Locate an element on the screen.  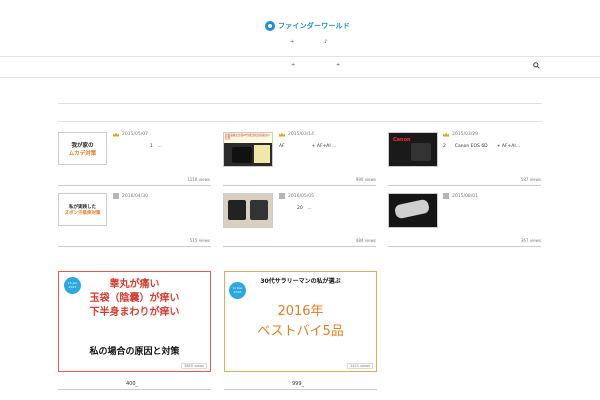
view-count: 990 views is located at coordinates (365, 179).